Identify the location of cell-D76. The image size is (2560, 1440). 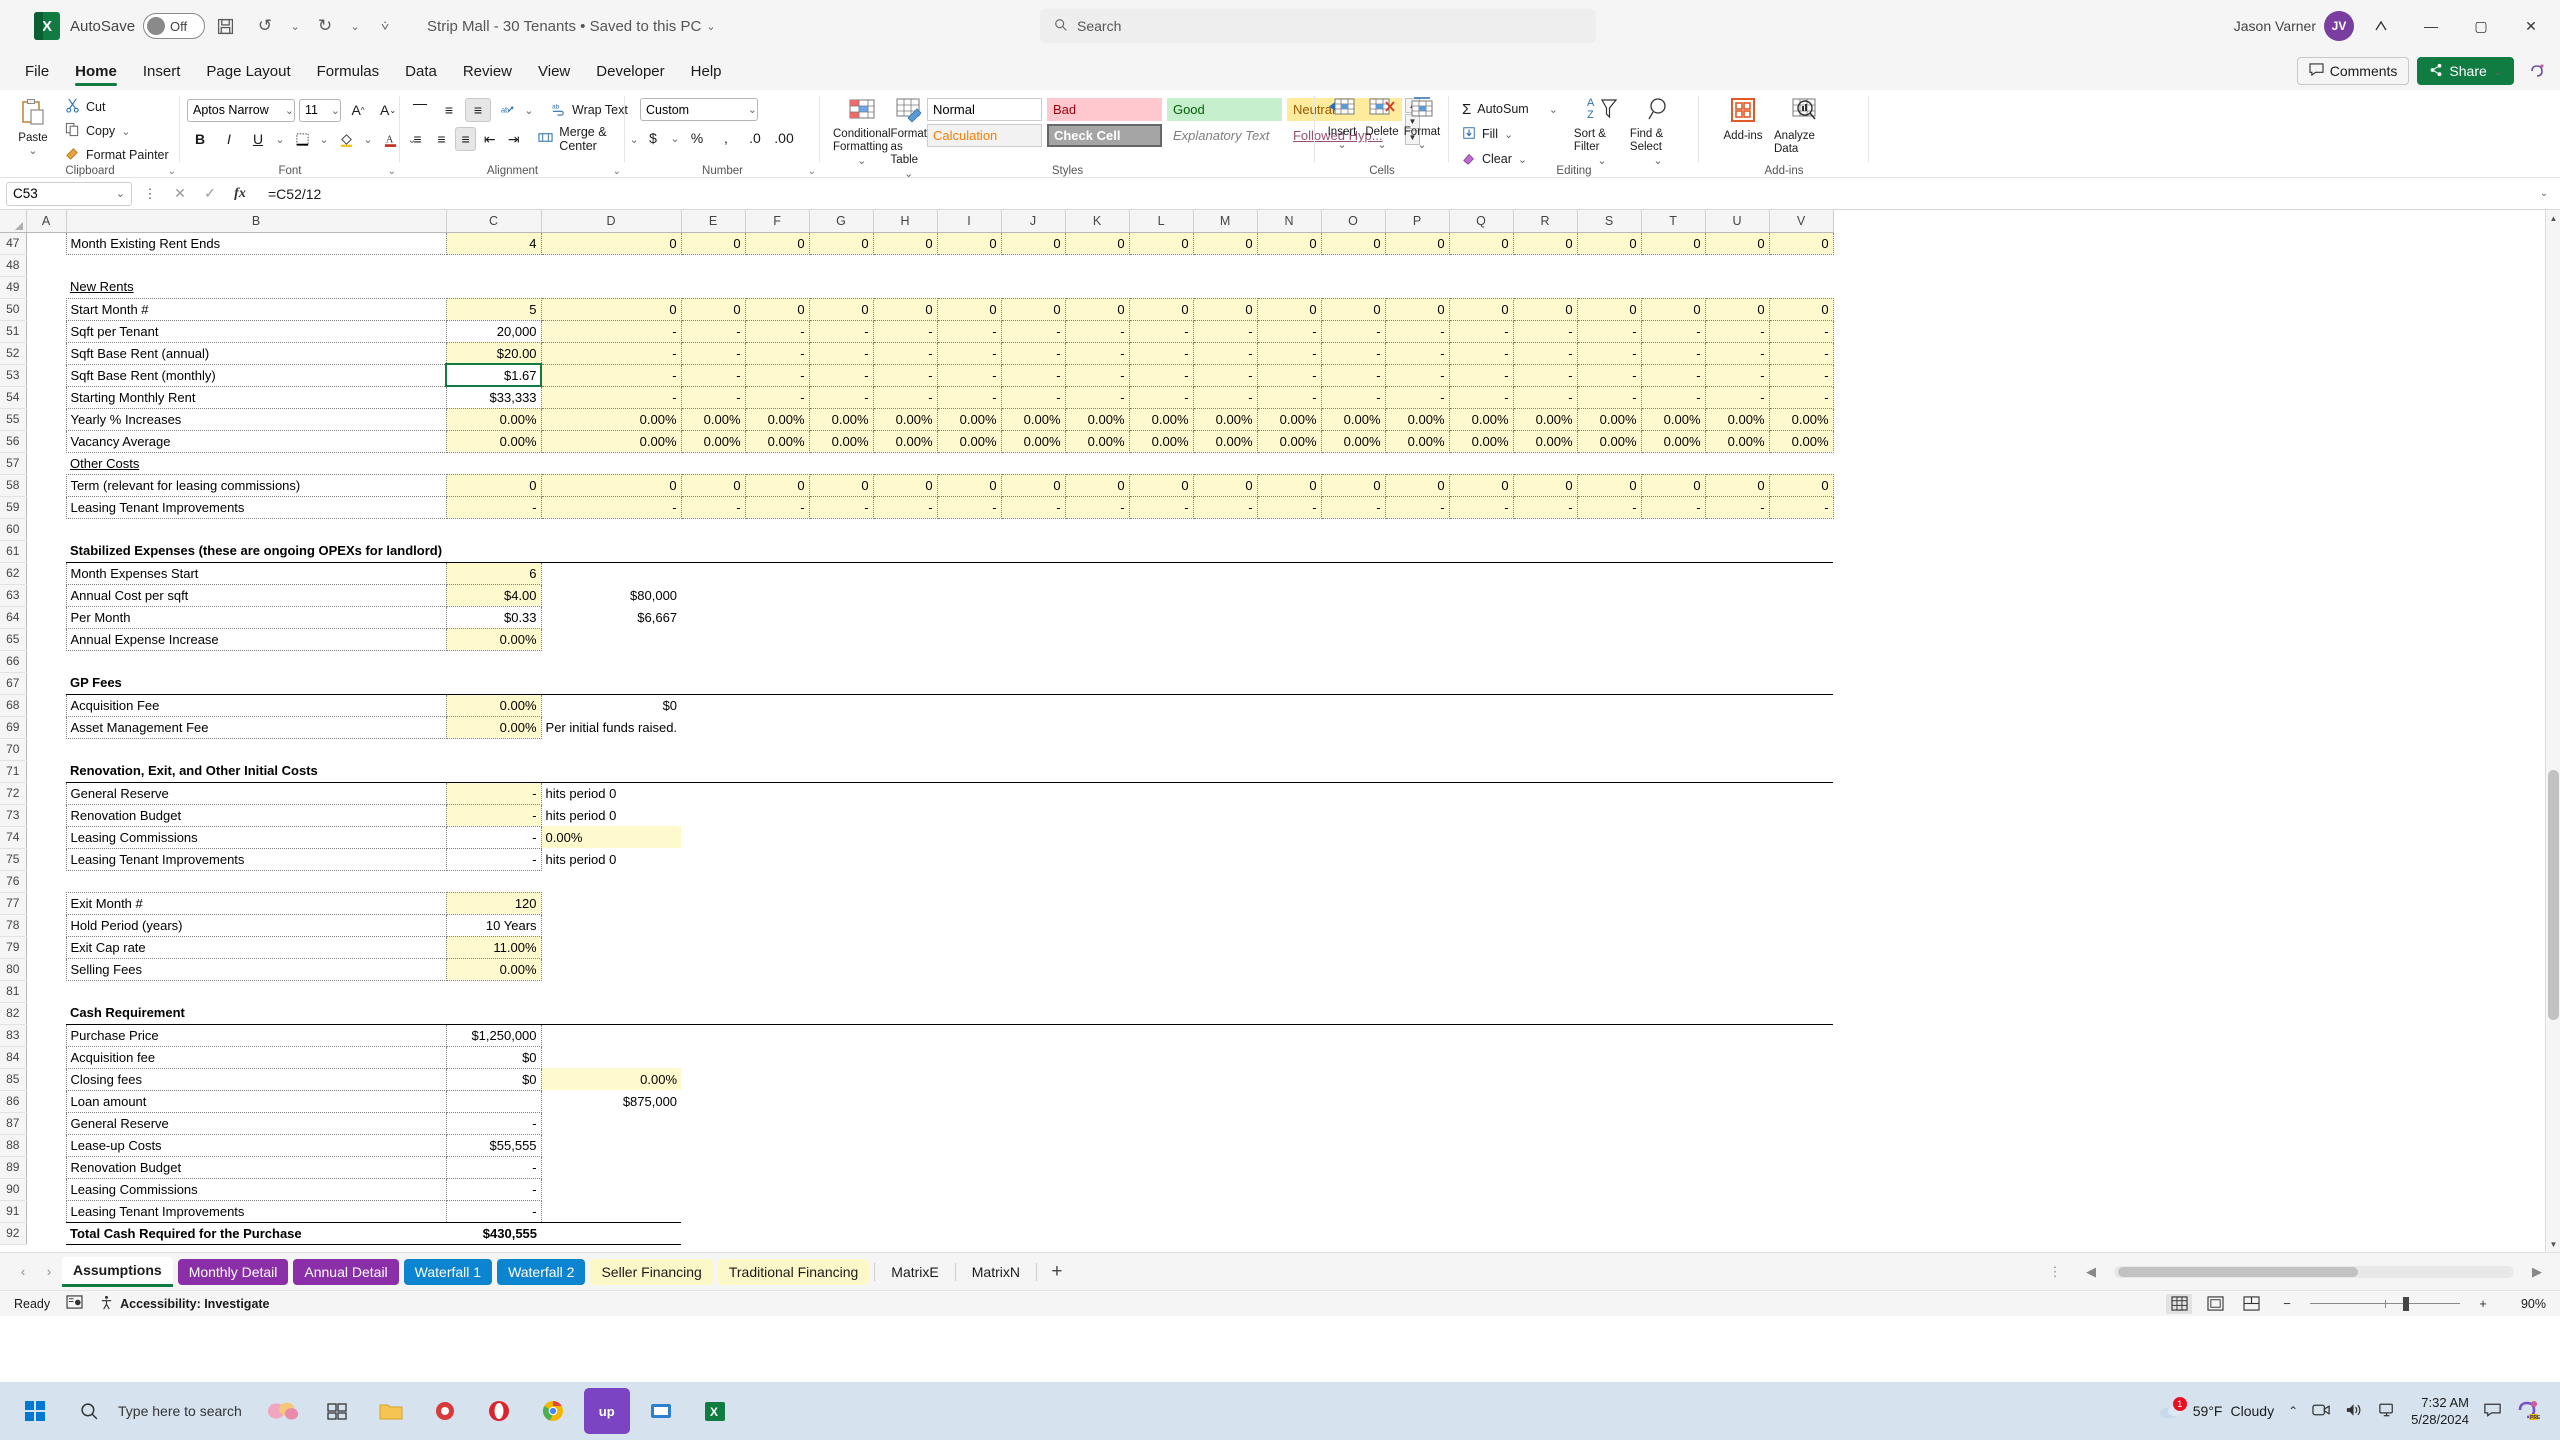
(611, 881).